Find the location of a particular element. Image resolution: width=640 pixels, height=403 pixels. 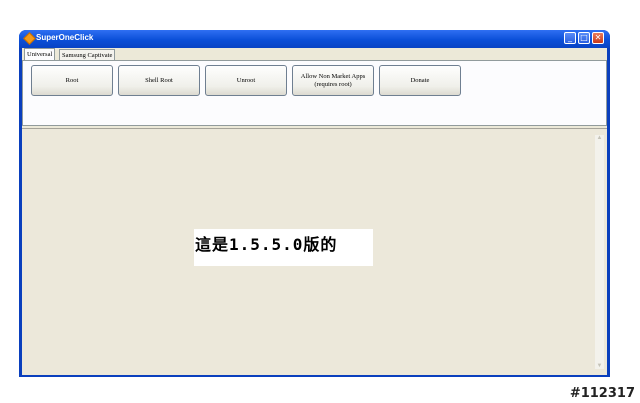

app-icon is located at coordinates (29, 38).